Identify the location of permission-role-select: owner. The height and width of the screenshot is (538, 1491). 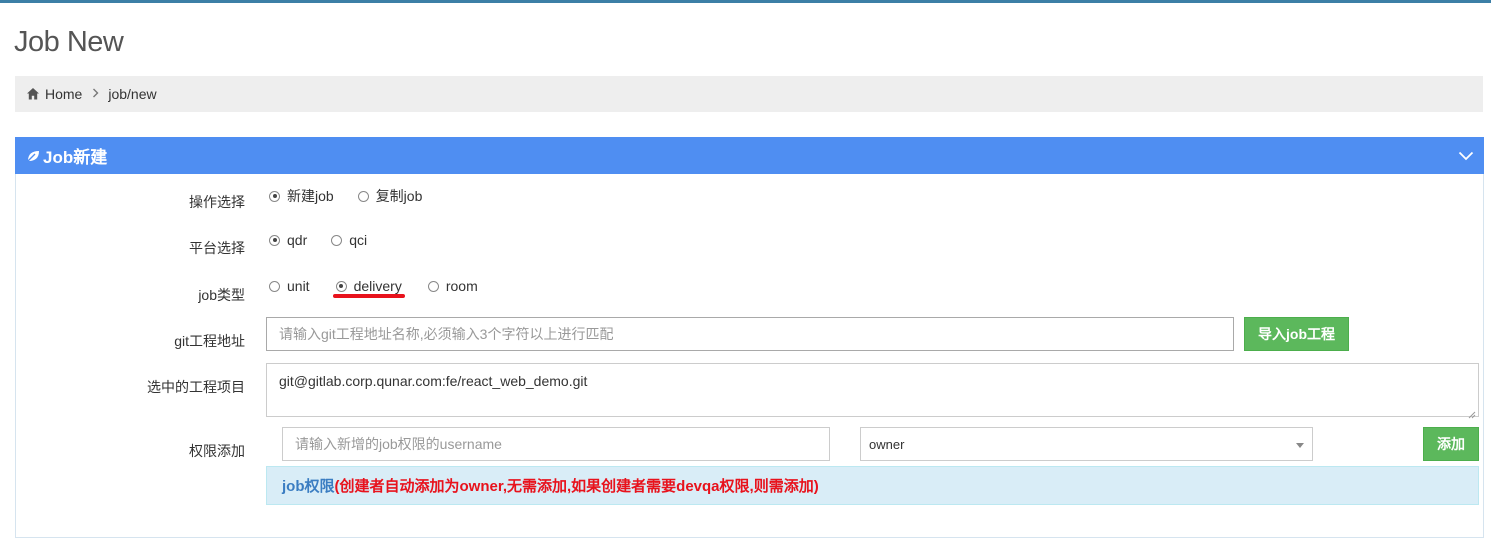
(1086, 444).